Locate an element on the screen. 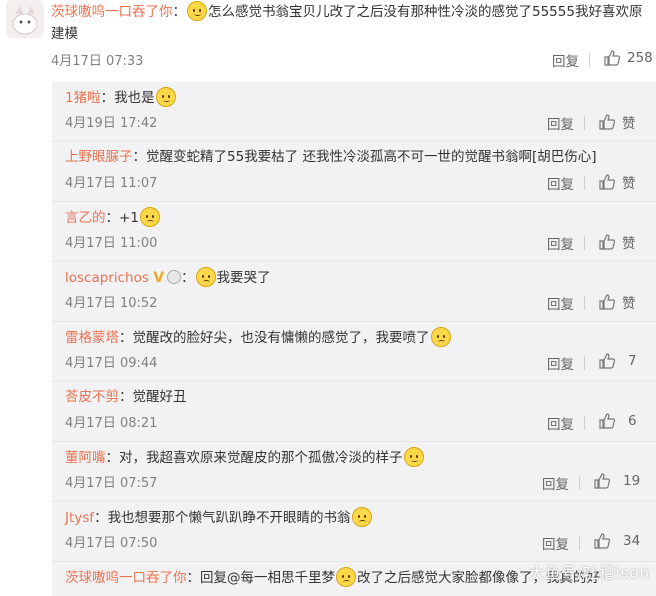 The image size is (656, 596). like-count: 34 is located at coordinates (632, 541).